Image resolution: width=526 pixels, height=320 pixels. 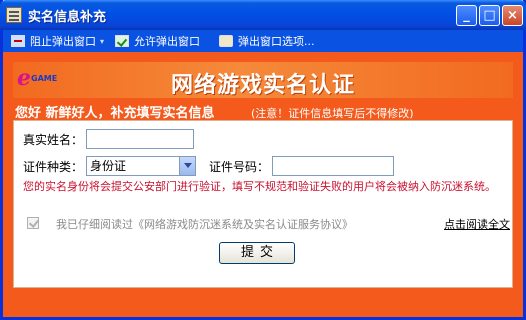 I want to click on submit-button: 提交, so click(x=257, y=253).